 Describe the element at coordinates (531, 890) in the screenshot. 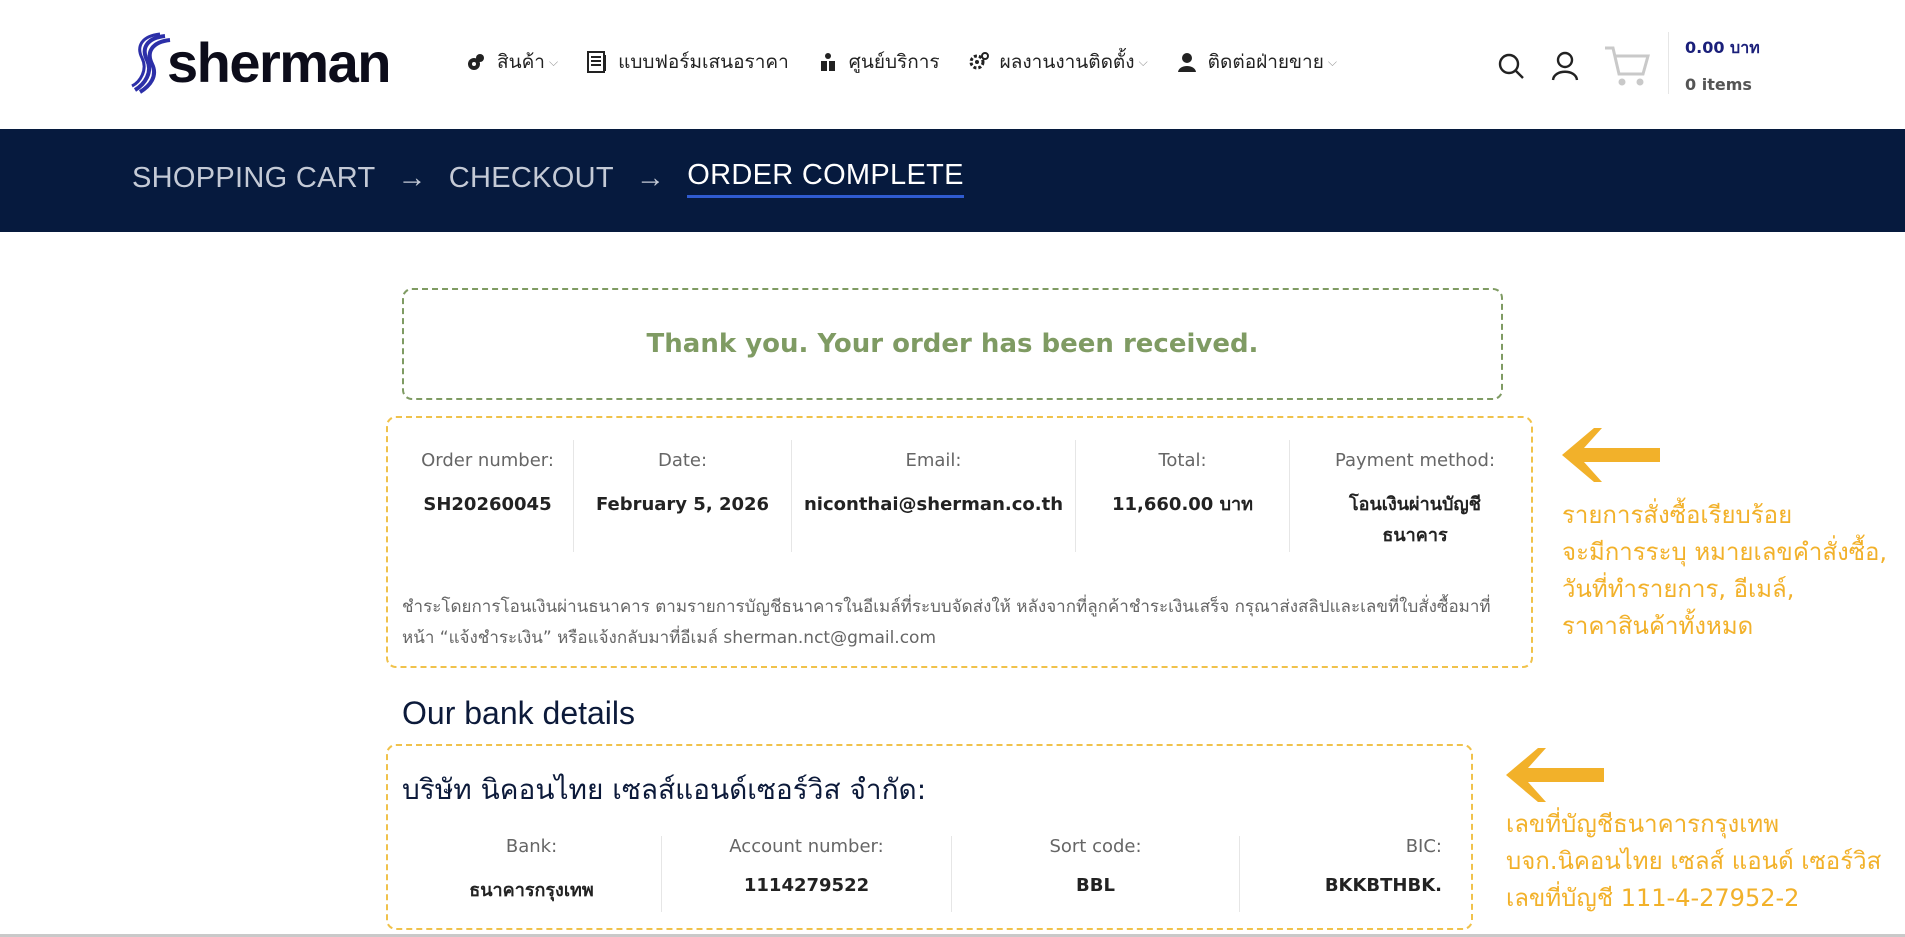

I see `bank-name-value: ธนาคารกรุงเทพ` at that location.